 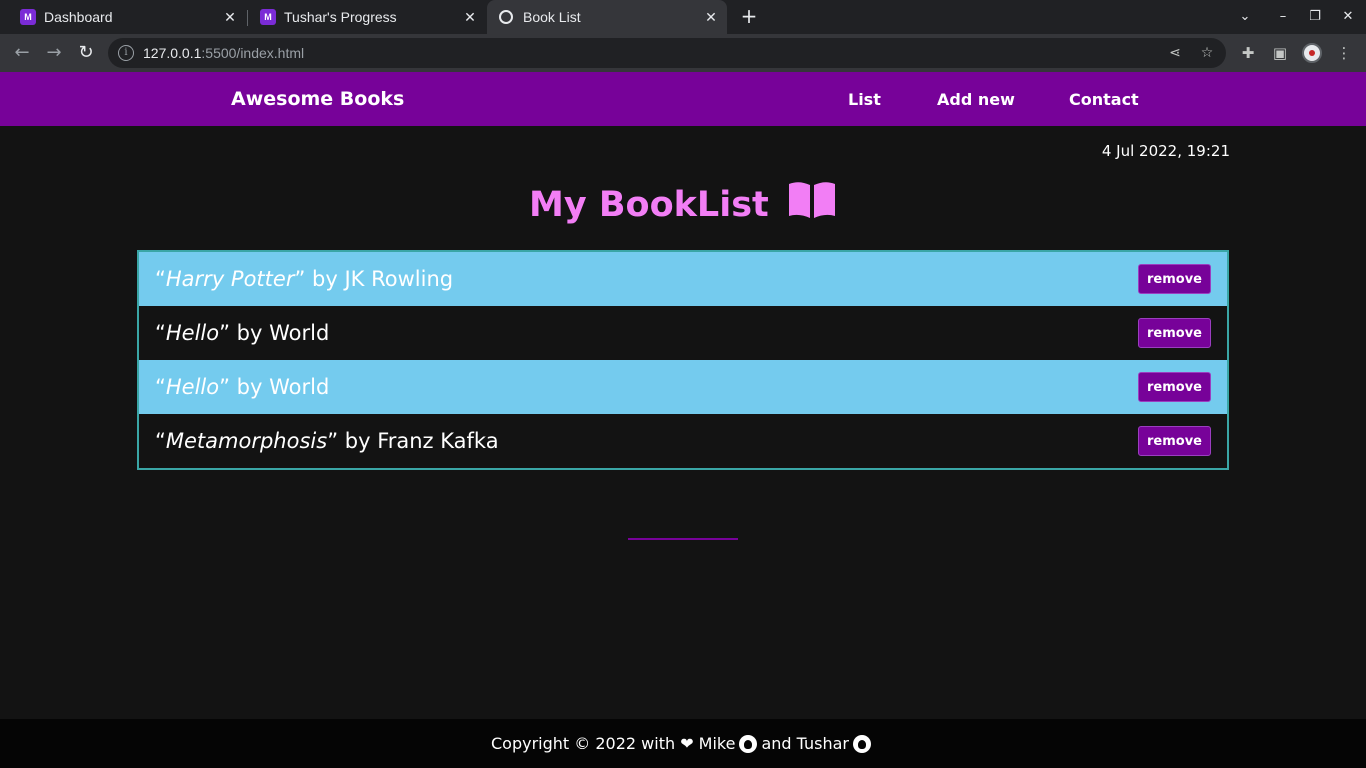 I want to click on tab-dashboard: M Dashboard ✕, so click(x=123, y=17).